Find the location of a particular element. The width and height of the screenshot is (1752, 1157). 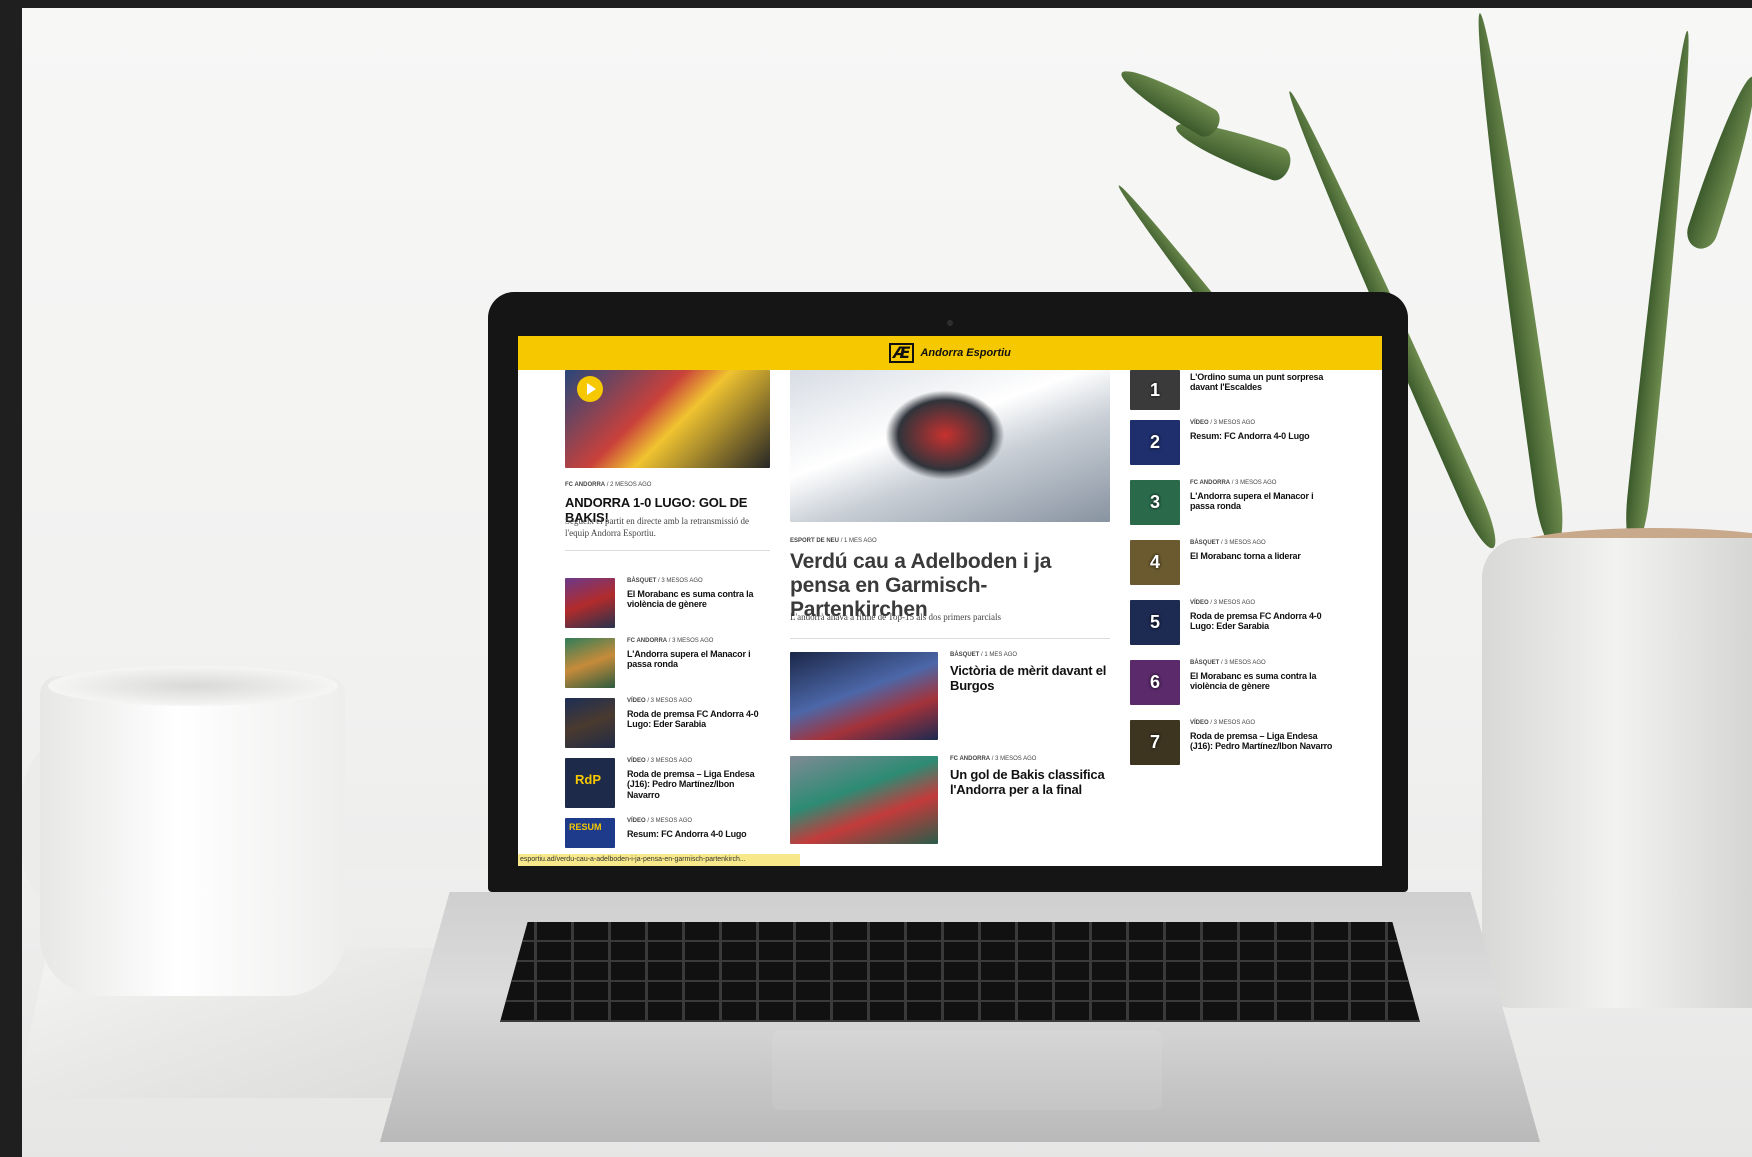

main-article-meta: ESPORT DE NEU / 1 mes ago is located at coordinates (833, 541).